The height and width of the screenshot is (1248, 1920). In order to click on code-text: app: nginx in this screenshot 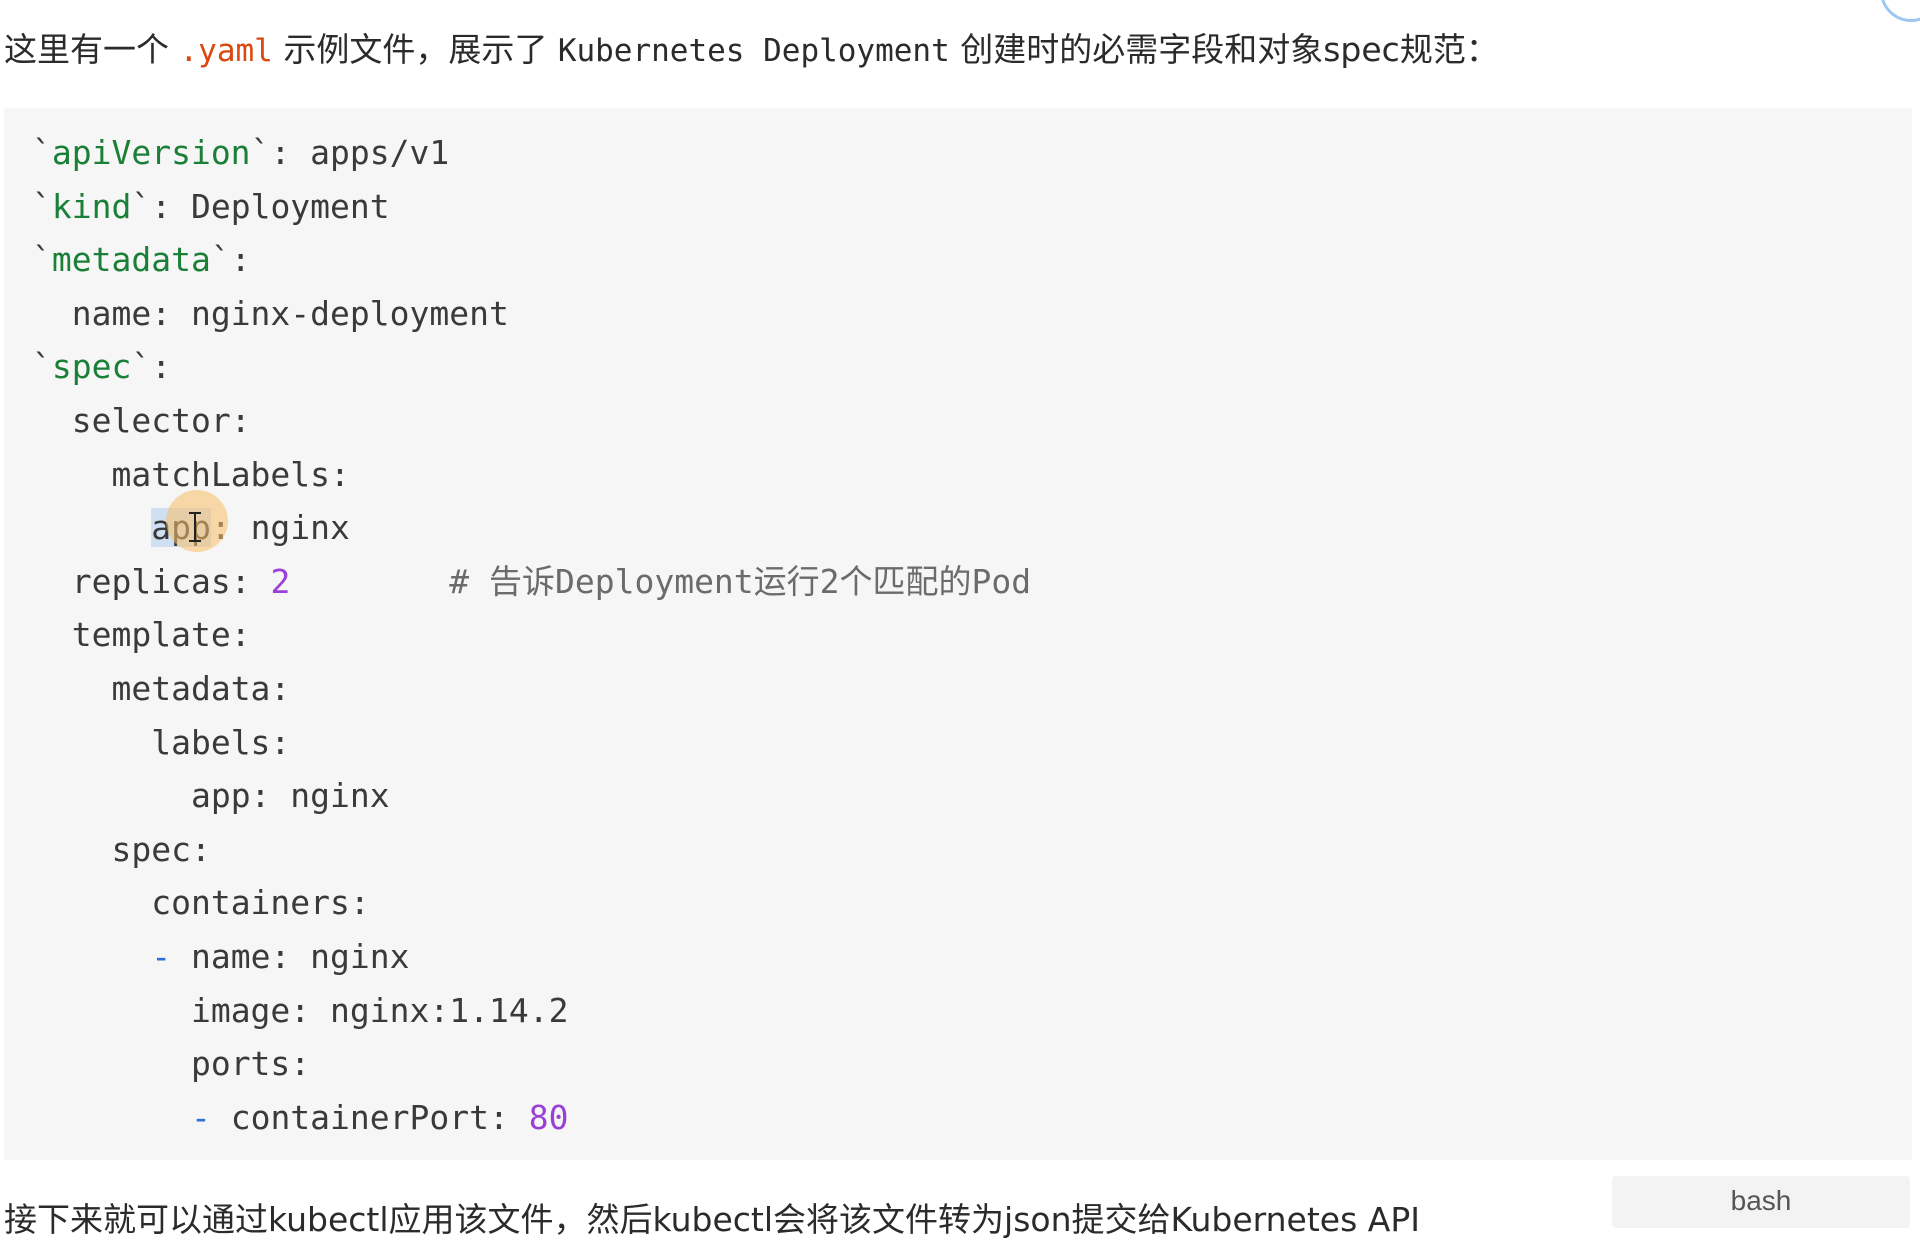, I will do `click(290, 796)`.